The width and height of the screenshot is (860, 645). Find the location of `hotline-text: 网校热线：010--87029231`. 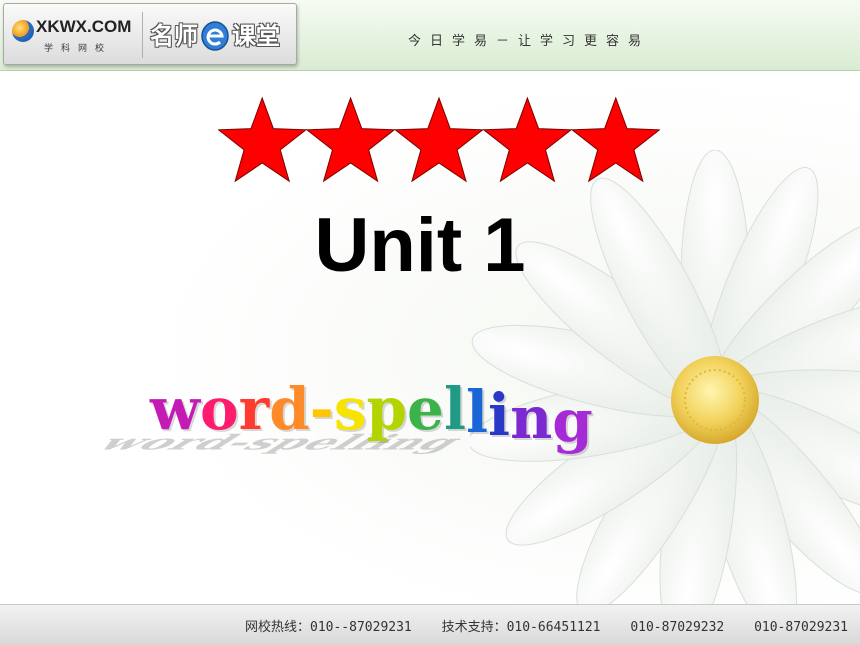

hotline-text: 网校热线：010--87029231 is located at coordinates (328, 627).